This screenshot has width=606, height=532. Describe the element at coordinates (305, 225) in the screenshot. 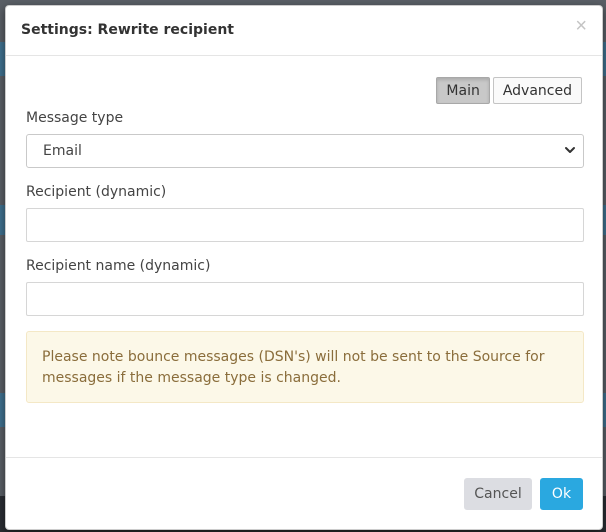

I see `recipient-input` at that location.